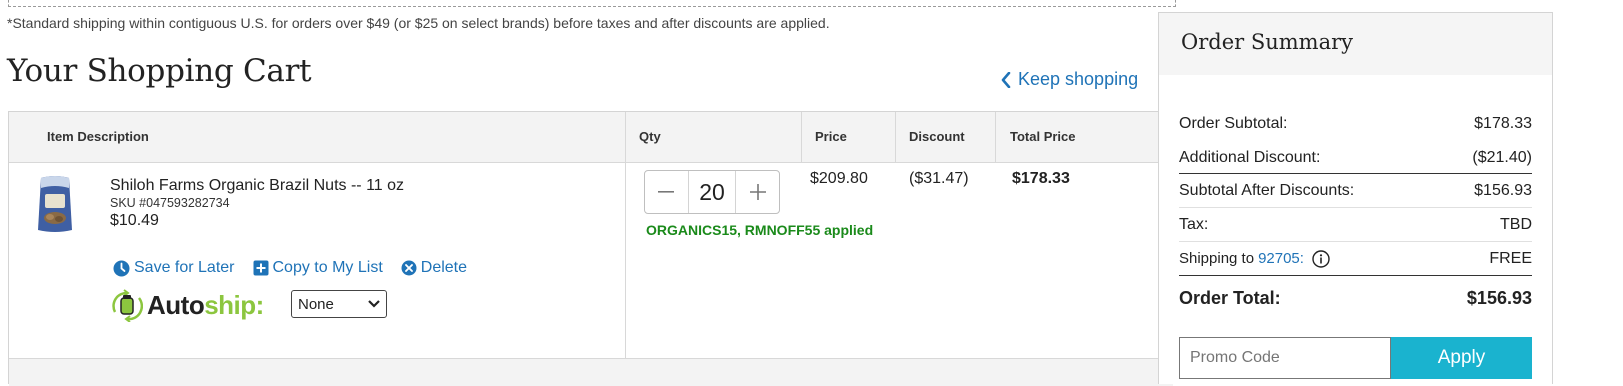  What do you see at coordinates (1355, 259) in the screenshot?
I see `shipping-row: Shipping to 92705: FREE` at bounding box center [1355, 259].